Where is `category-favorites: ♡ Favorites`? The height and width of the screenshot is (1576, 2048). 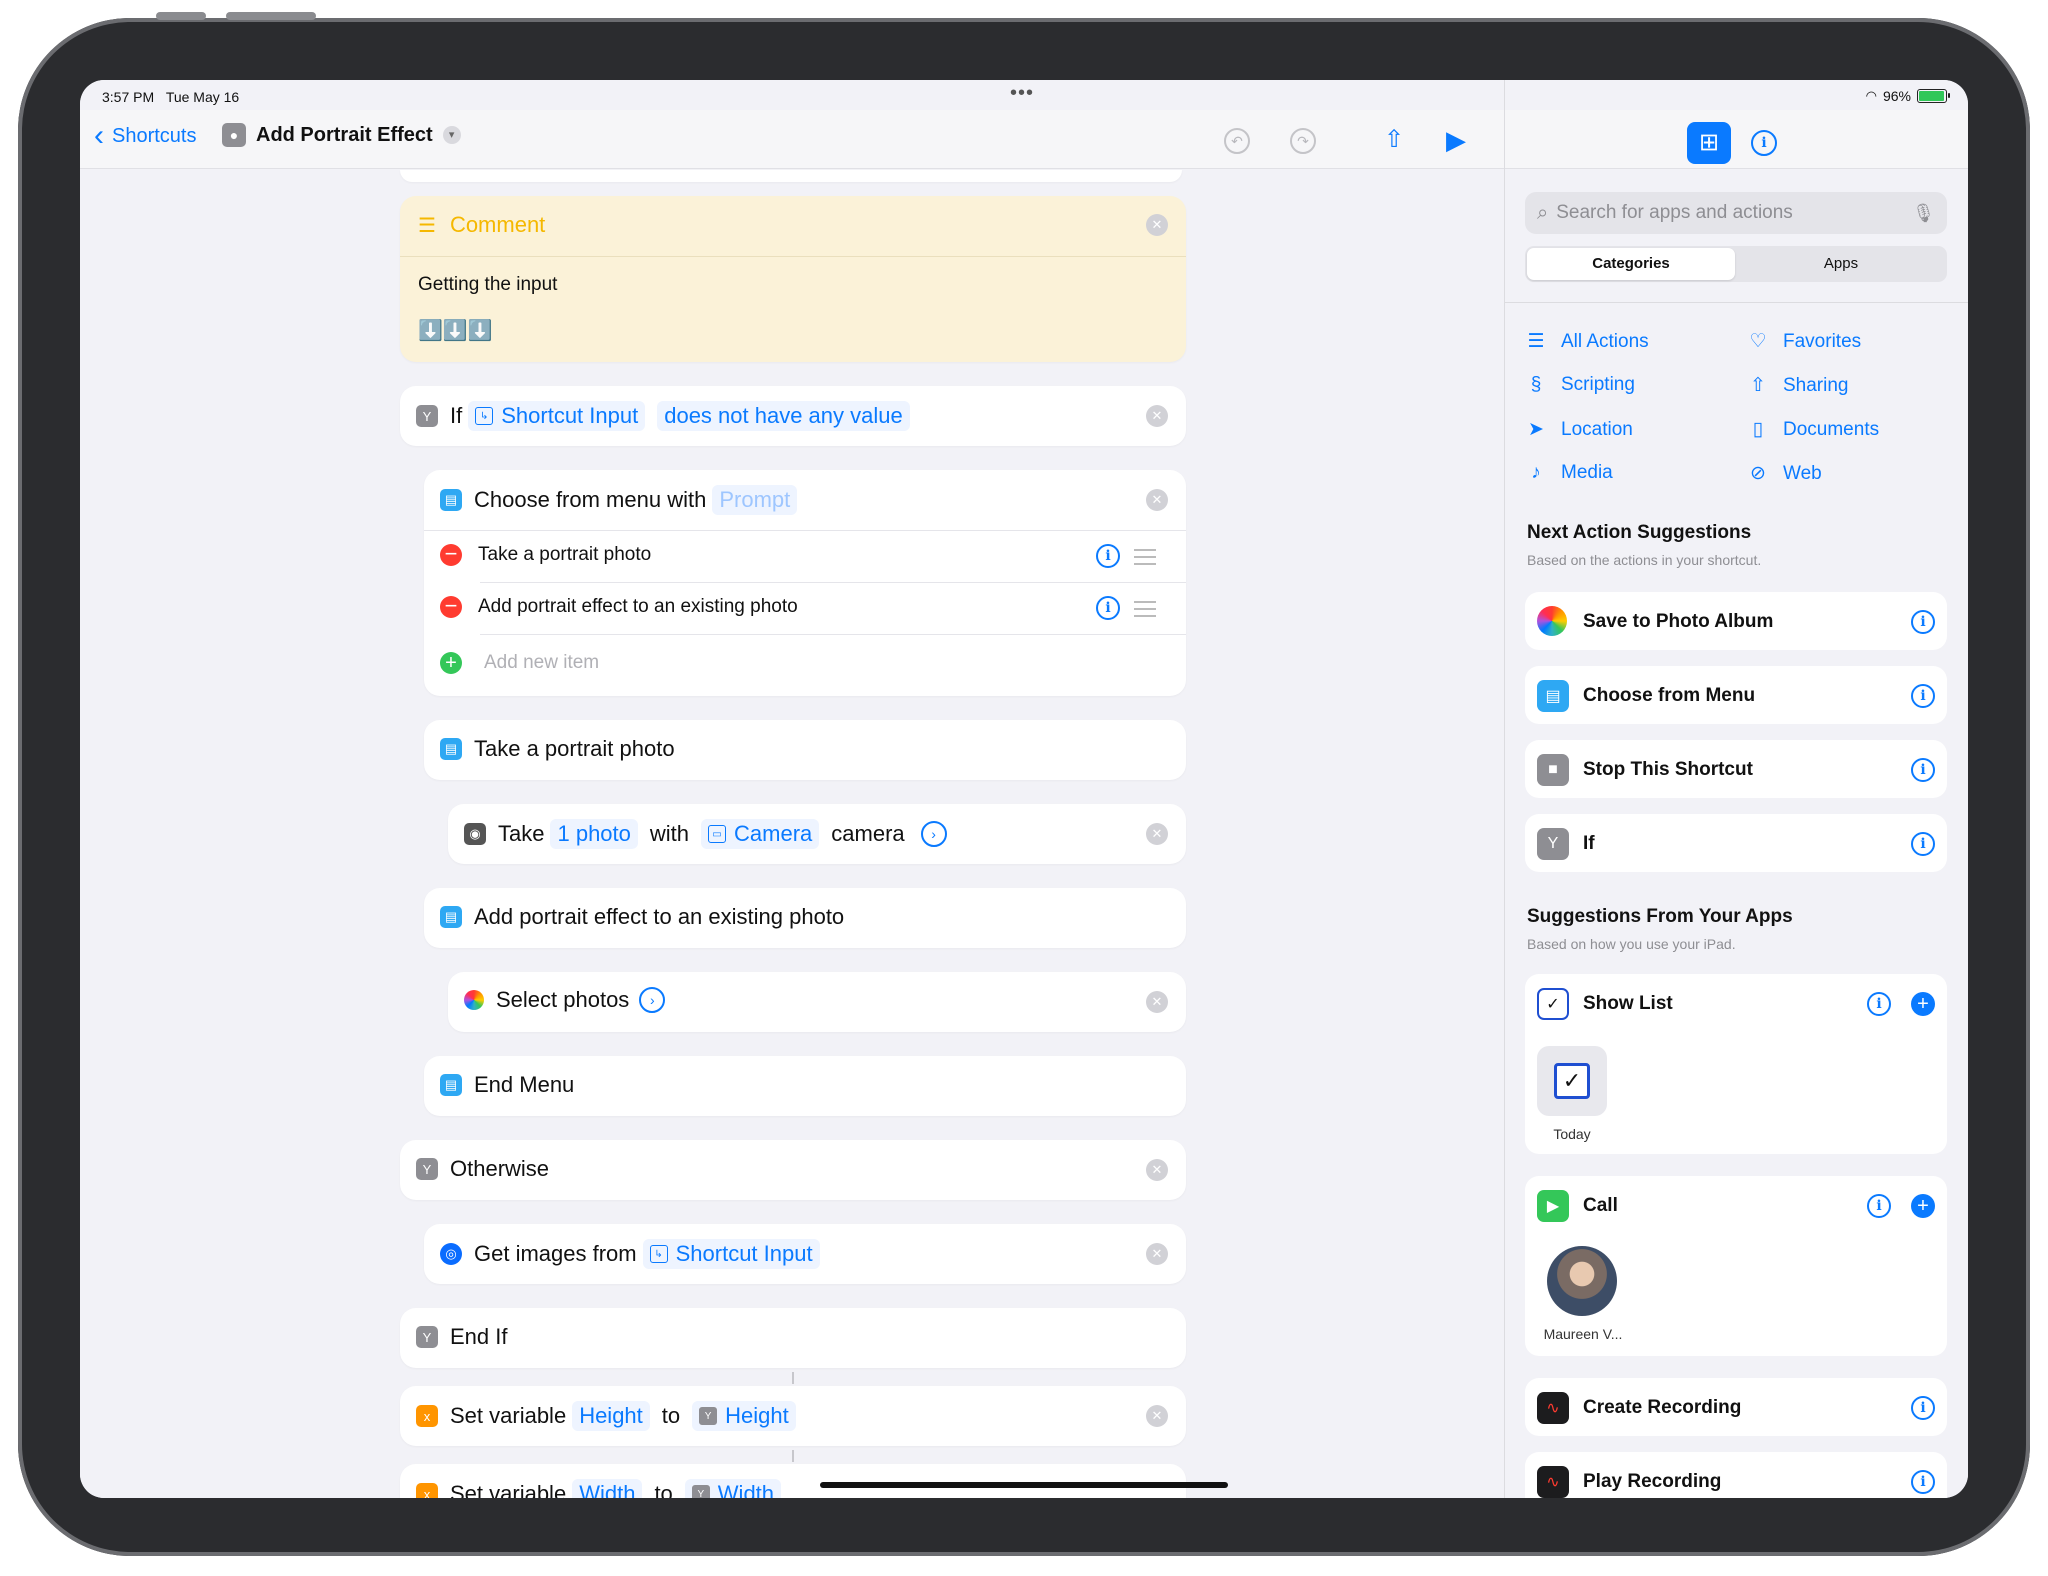 category-favorites: ♡ Favorites is located at coordinates (1804, 341).